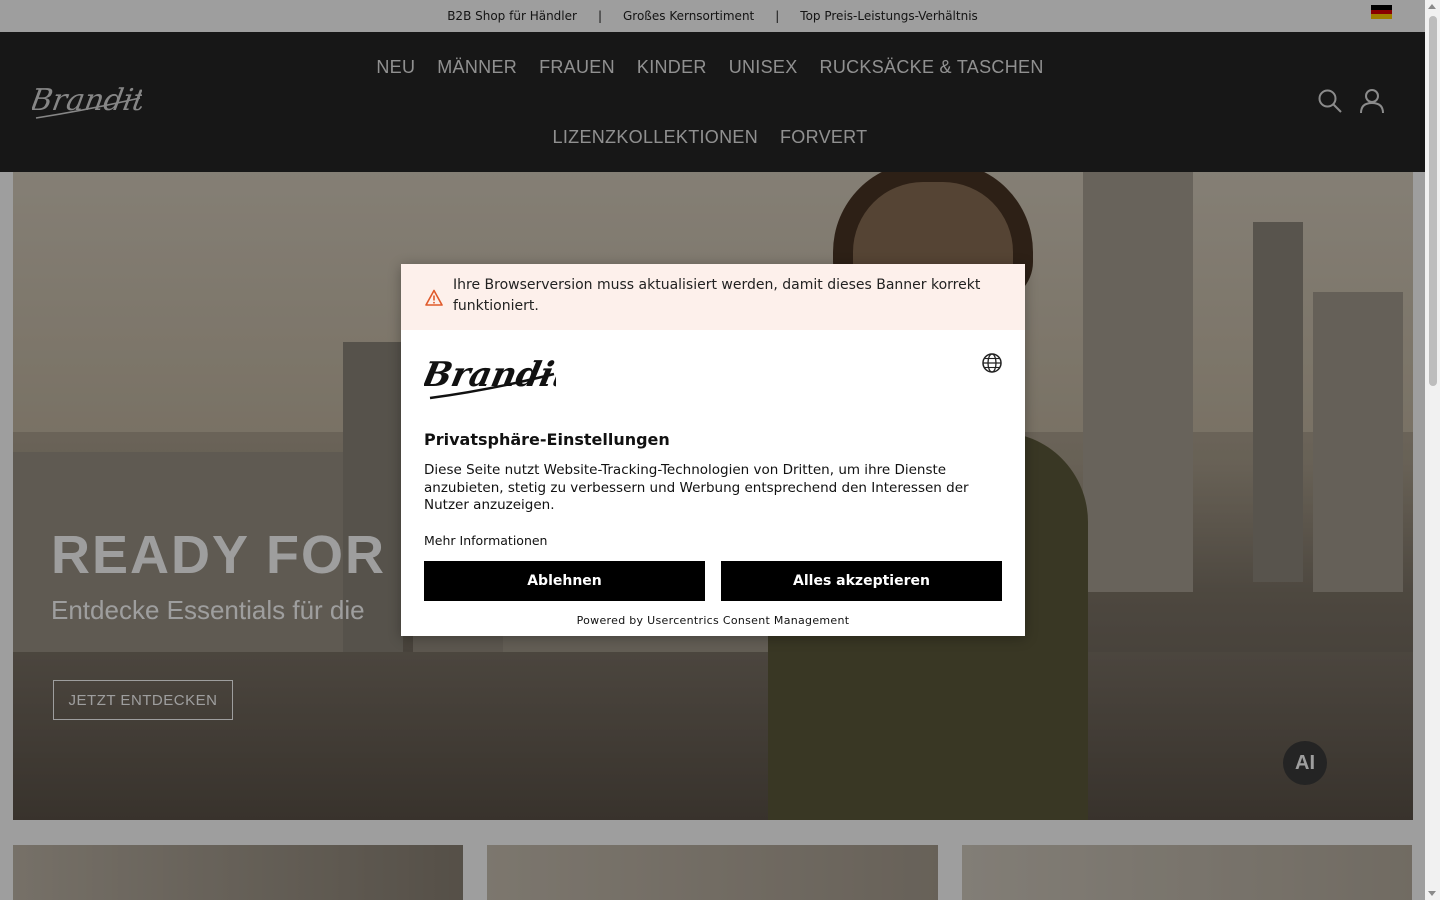  Describe the element at coordinates (992, 363) in the screenshot. I see `language-globe-icon` at that location.